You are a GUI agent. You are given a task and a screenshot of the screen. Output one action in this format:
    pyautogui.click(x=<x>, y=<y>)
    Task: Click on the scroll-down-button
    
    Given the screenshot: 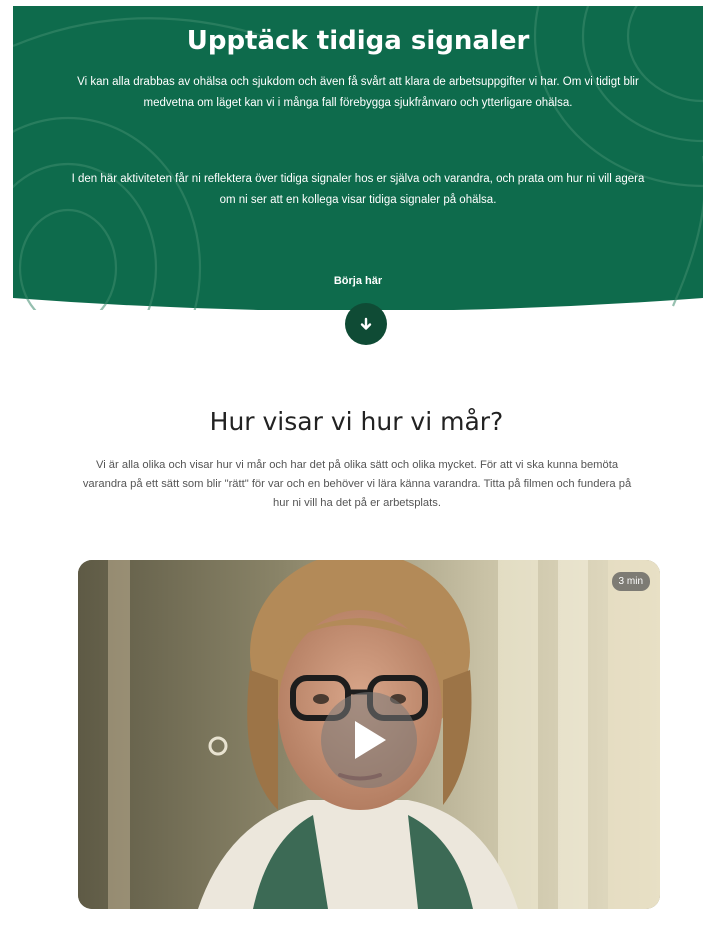 What is the action you would take?
    pyautogui.click(x=366, y=324)
    